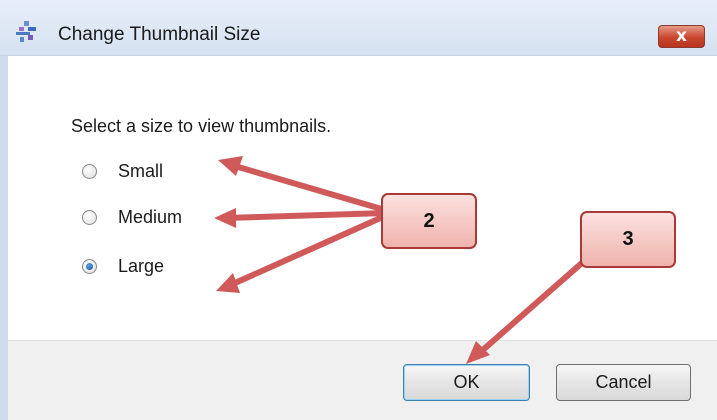 The image size is (717, 420). What do you see at coordinates (141, 266) in the screenshot?
I see `large-label: Large` at bounding box center [141, 266].